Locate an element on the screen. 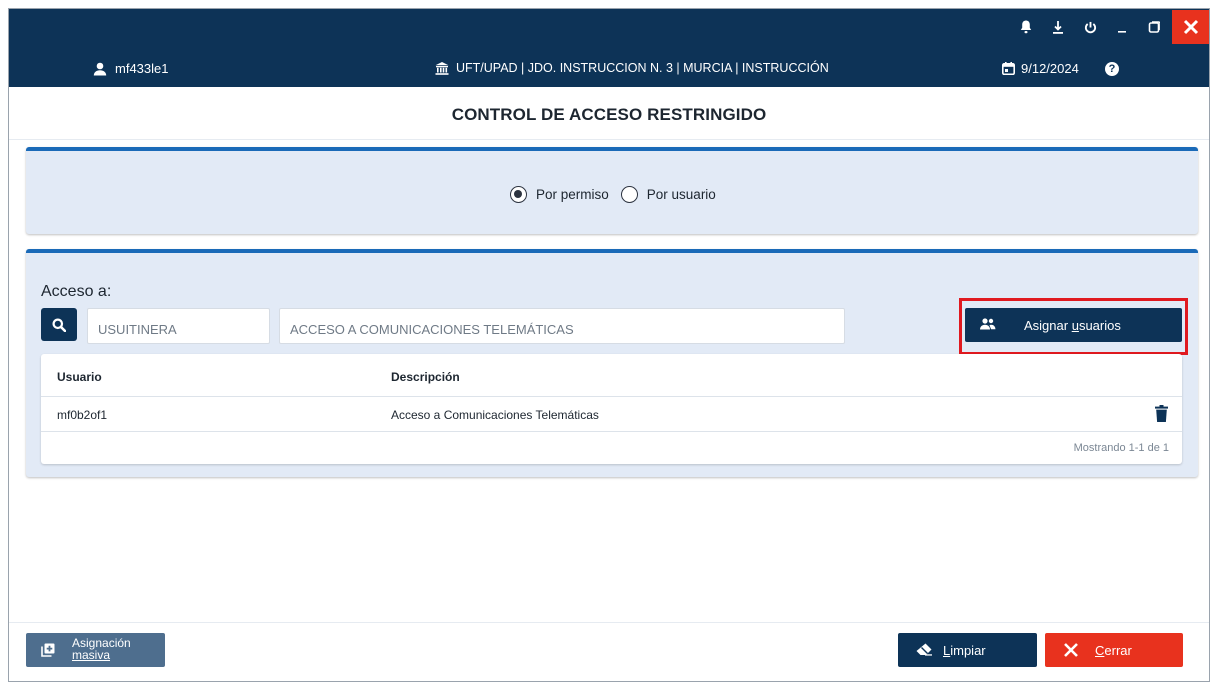  access-description-field: ACCESO A COMUNICACIONES TELEMÁTICAS is located at coordinates (562, 326).